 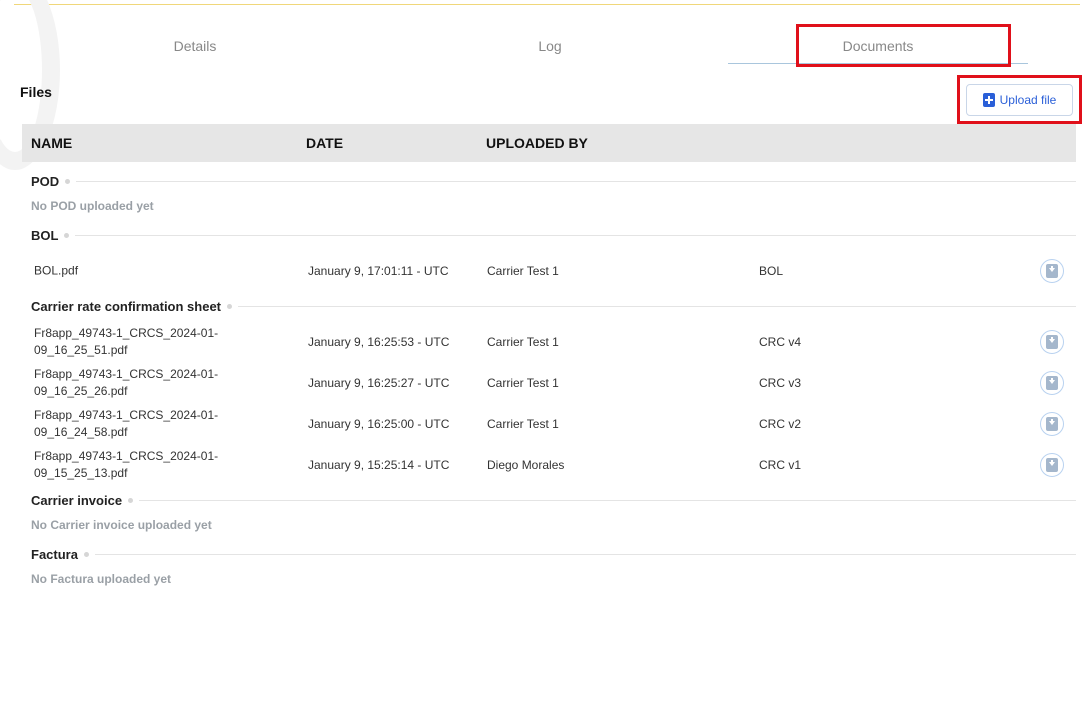 I want to click on empty-message: No Factura uploaded yet, so click(x=101, y=579).